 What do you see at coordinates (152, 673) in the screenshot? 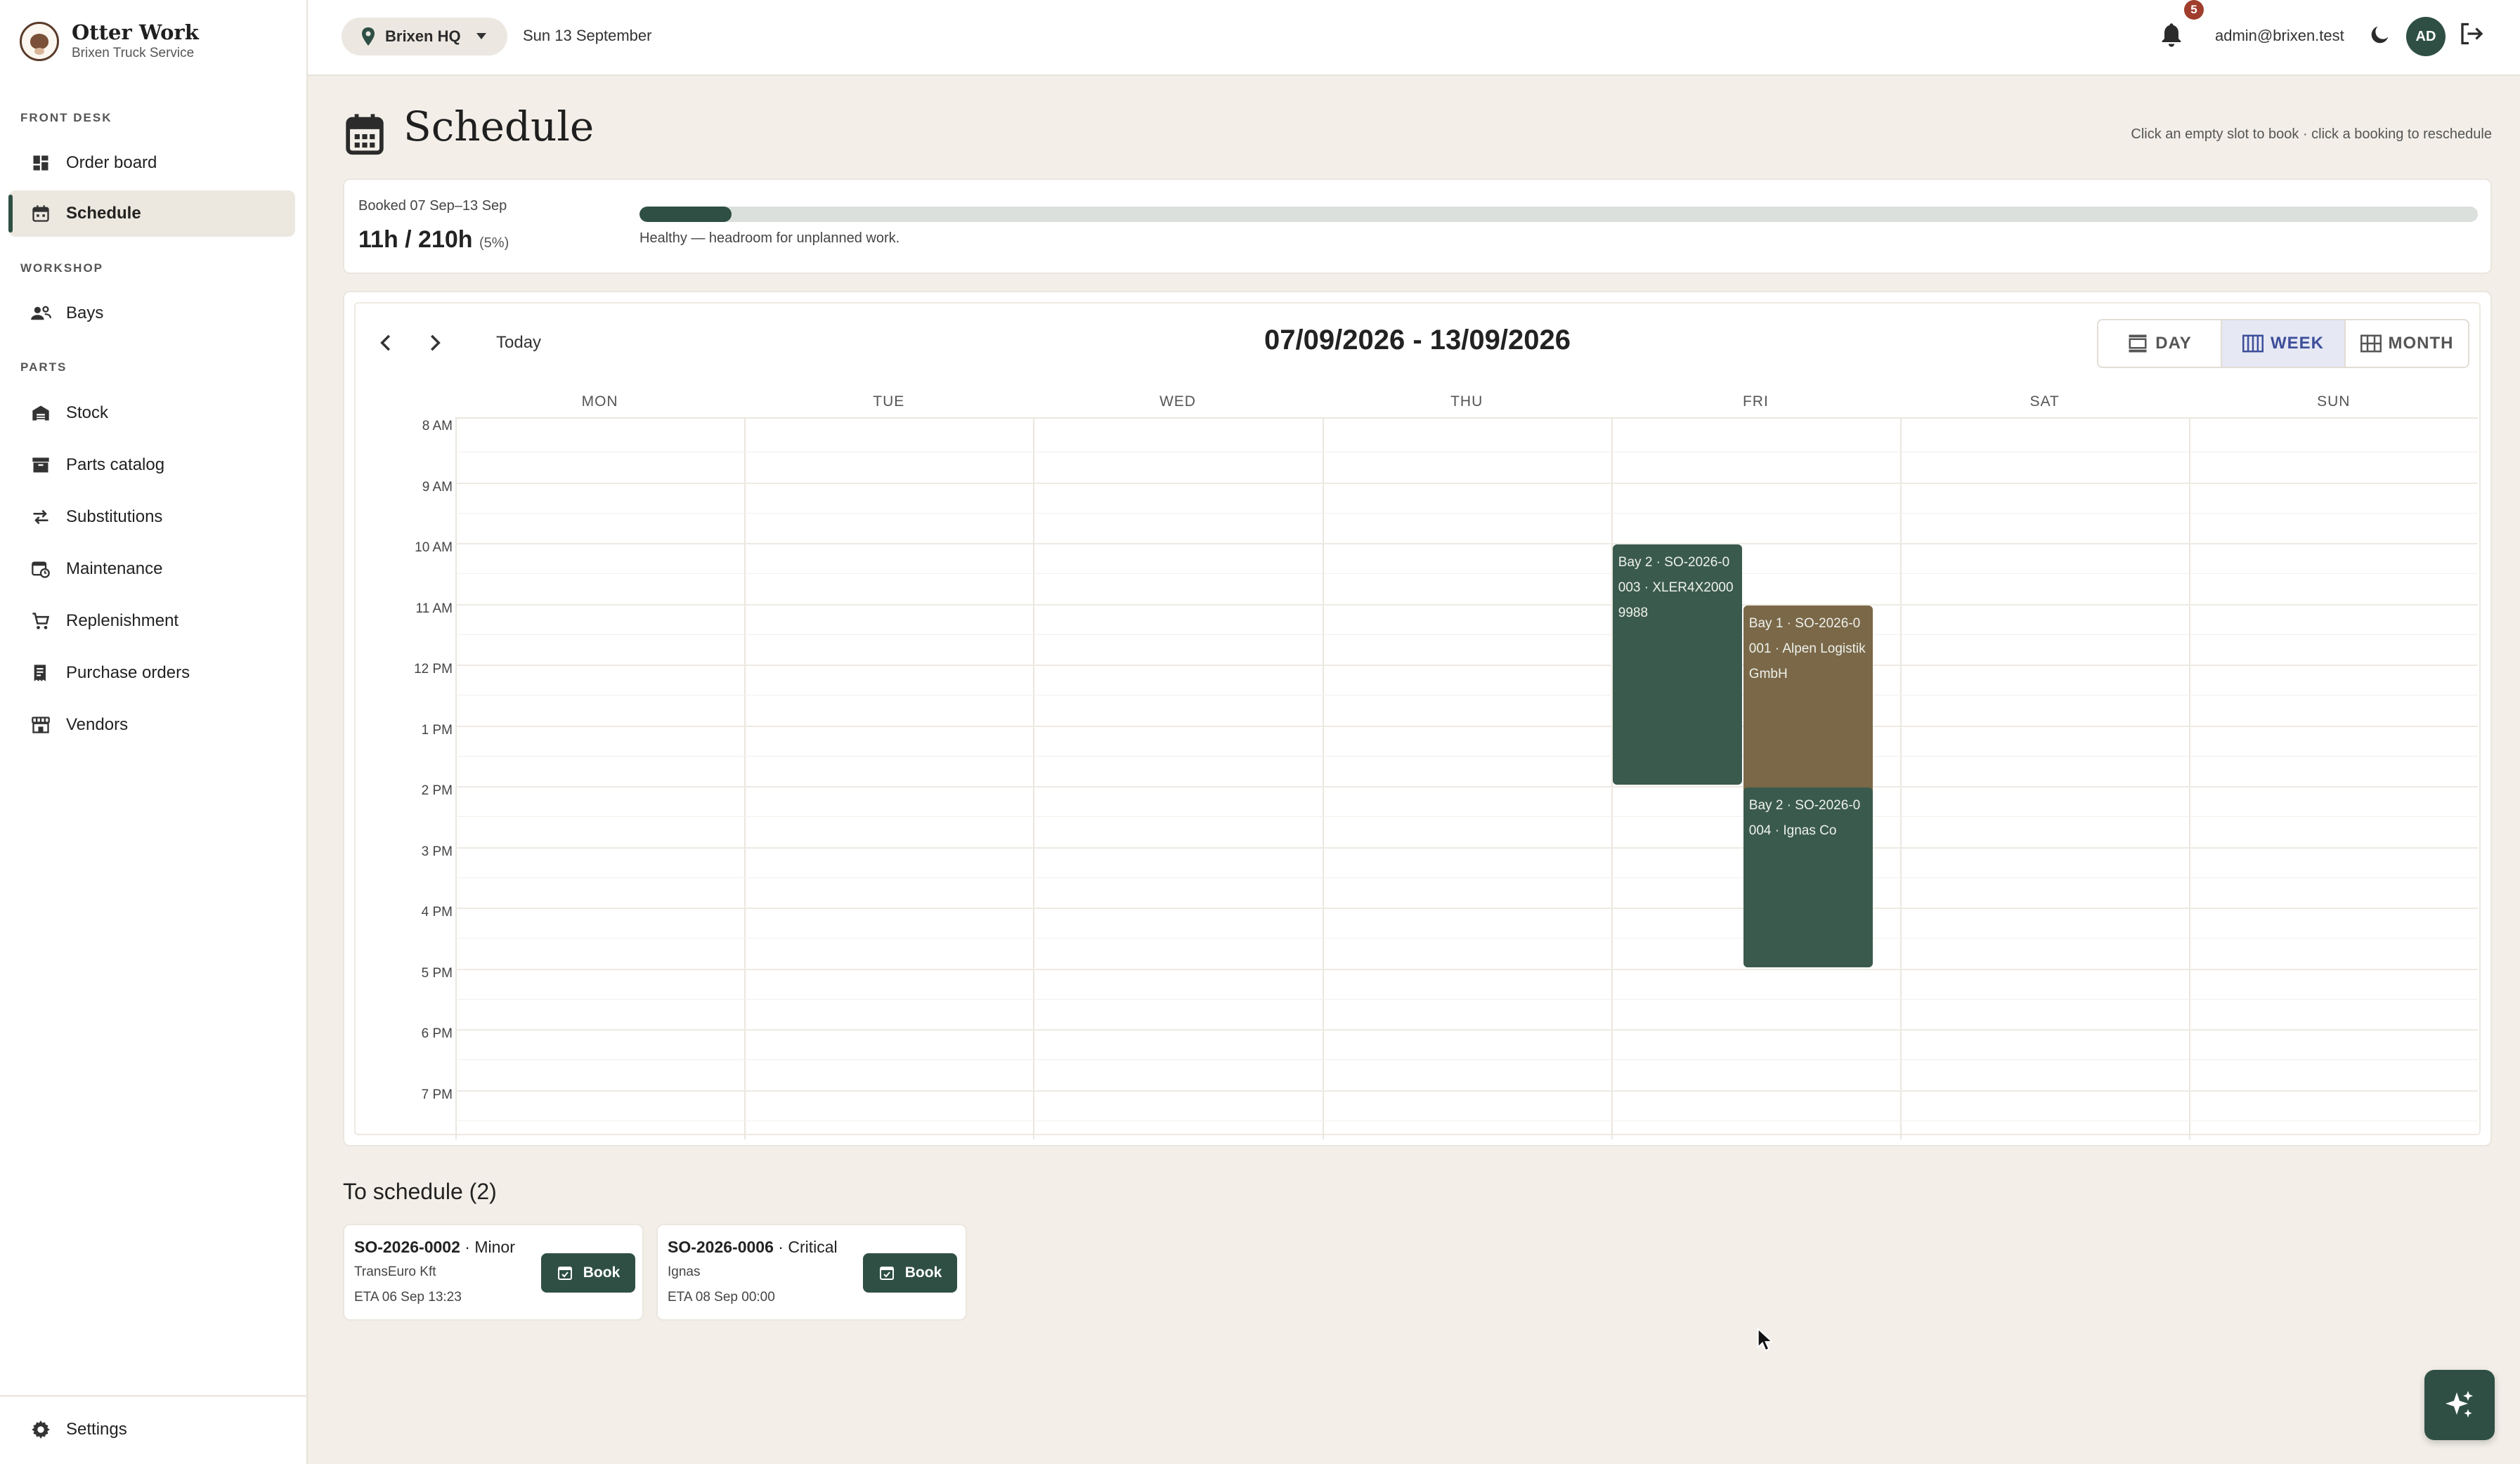
I see `sidebar-item-purchase-orders: Purchase orders` at bounding box center [152, 673].